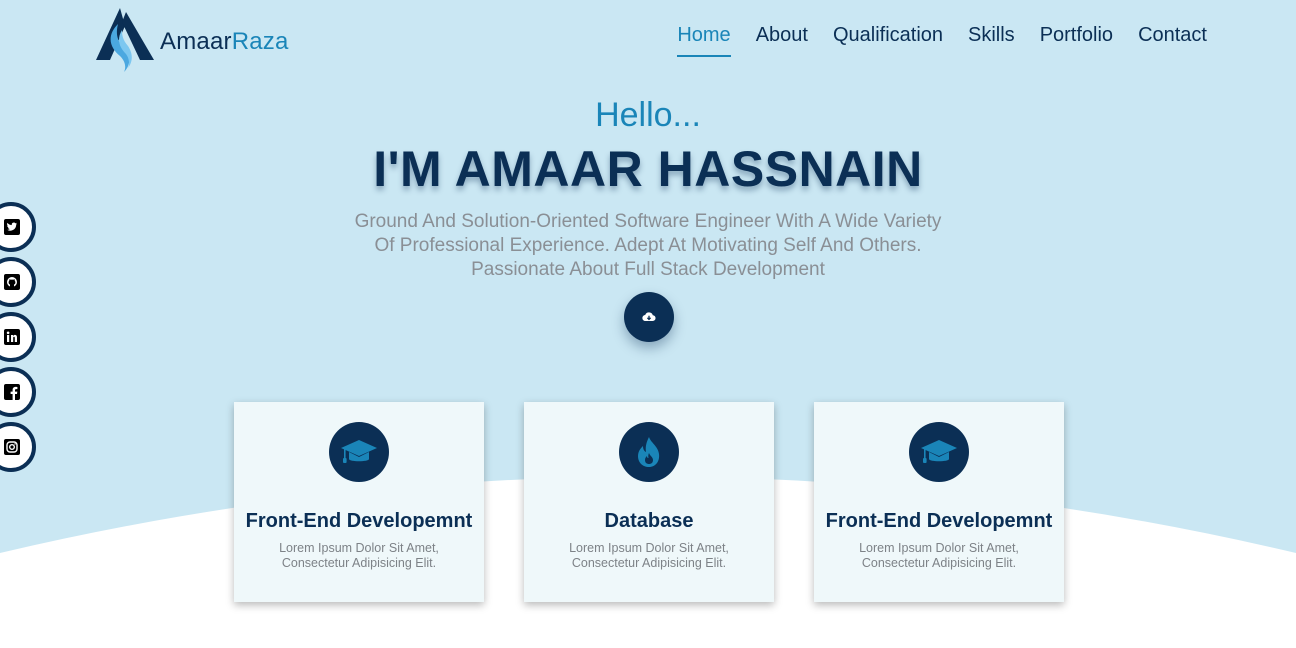  I want to click on facebook-link, so click(18, 392).